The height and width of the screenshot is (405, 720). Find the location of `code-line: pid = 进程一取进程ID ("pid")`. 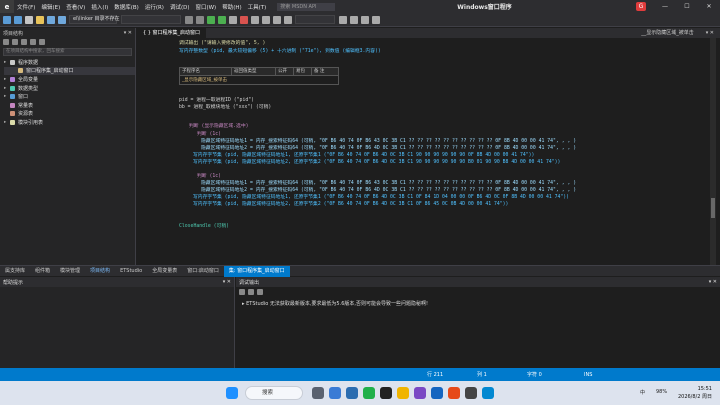

code-line: pid = 进程一取进程ID ("pid") is located at coordinates (216, 100).